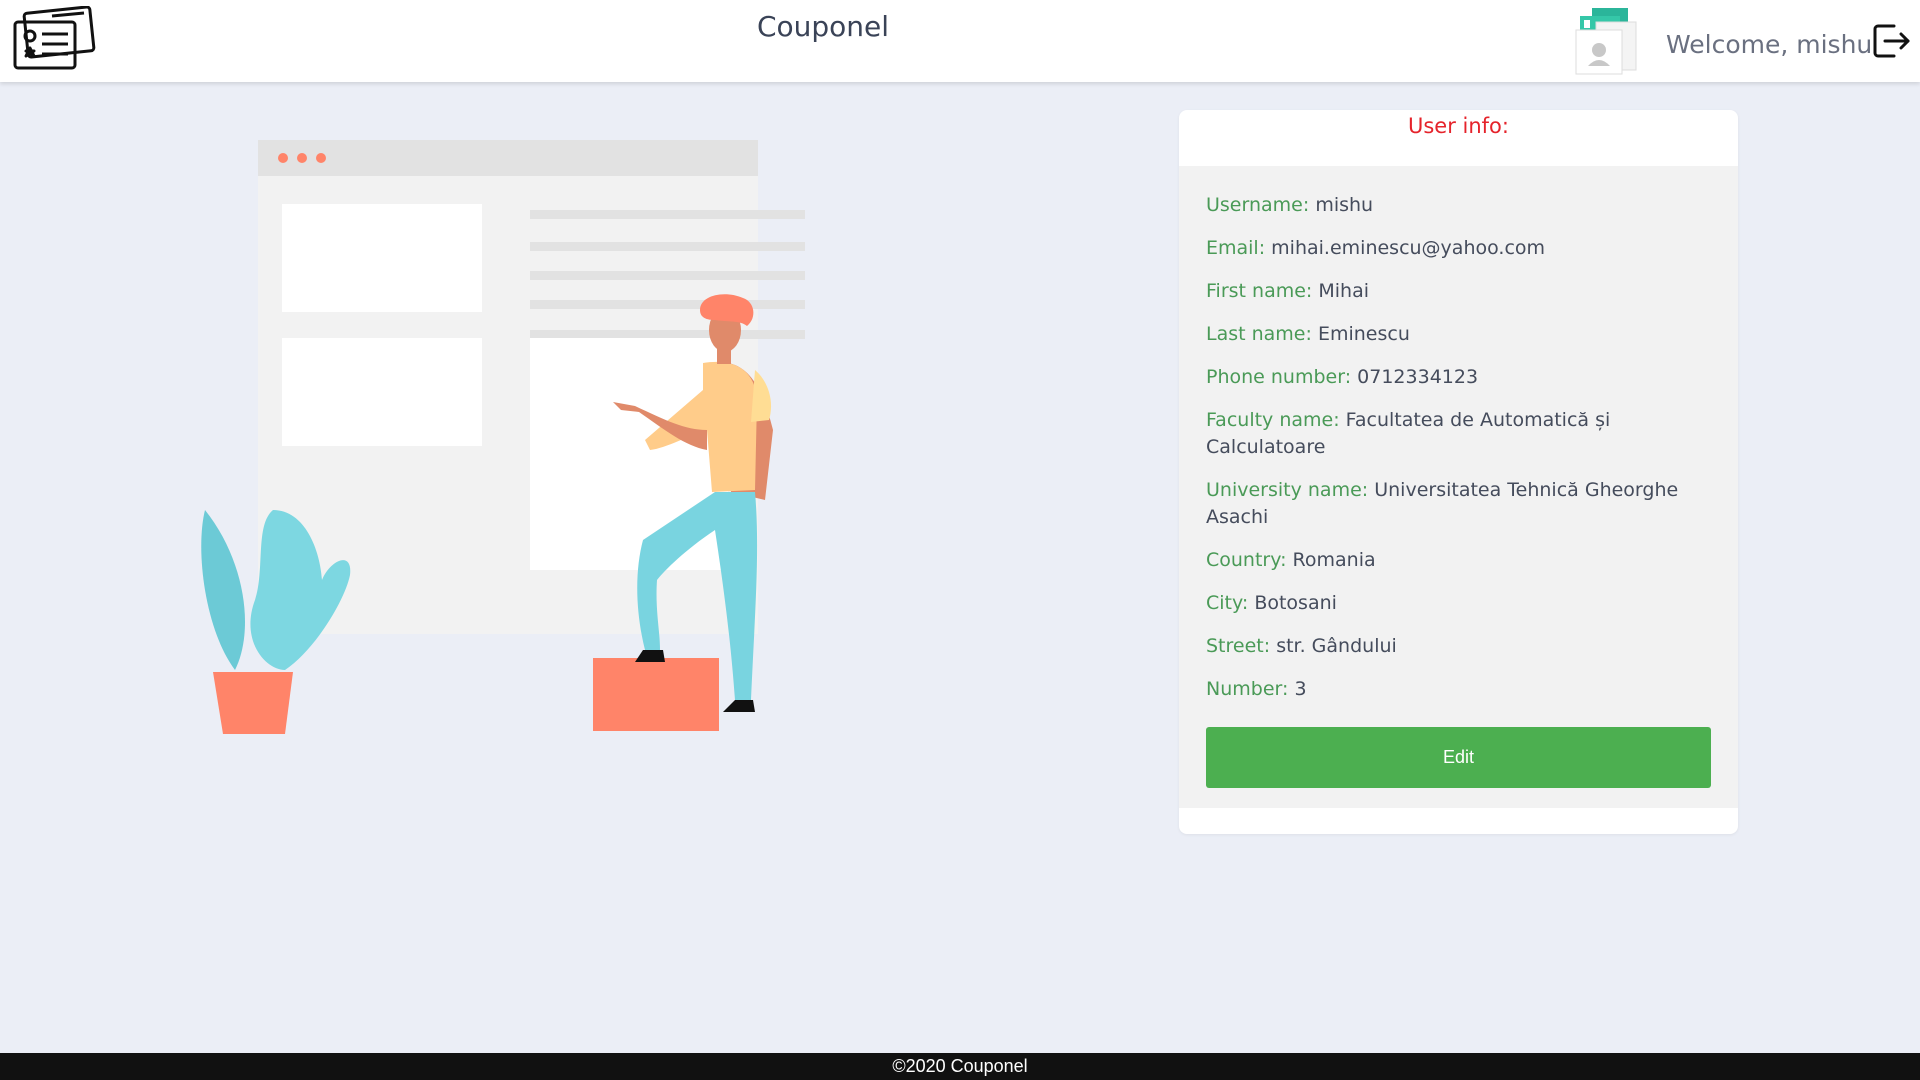 The height and width of the screenshot is (1080, 1920). I want to click on edit-button: Edit, so click(1458, 757).